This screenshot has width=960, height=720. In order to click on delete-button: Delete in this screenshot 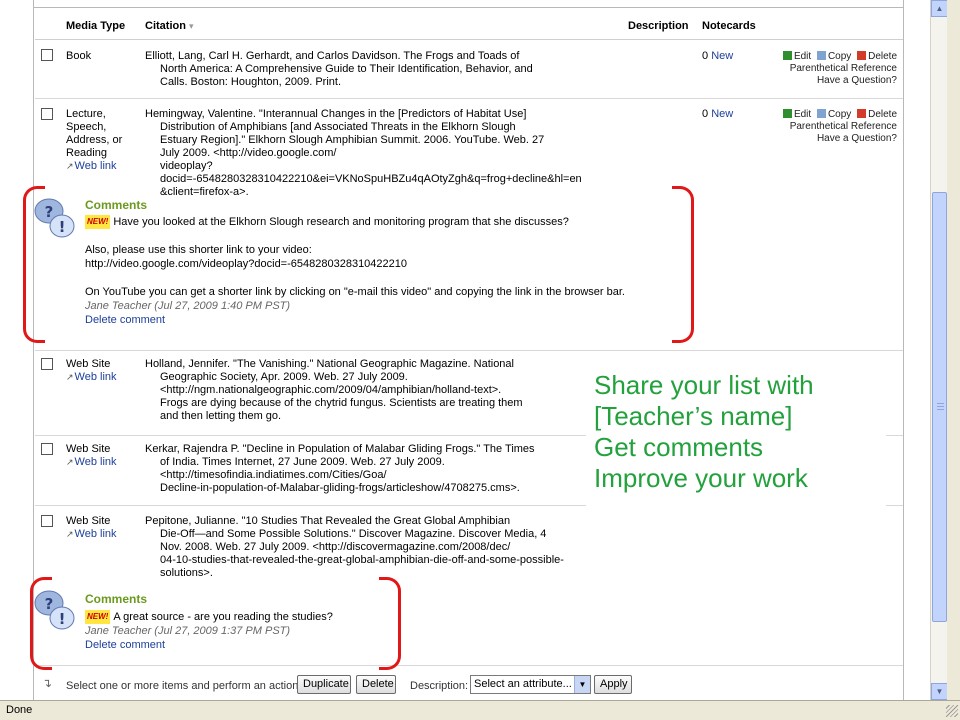, I will do `click(376, 684)`.